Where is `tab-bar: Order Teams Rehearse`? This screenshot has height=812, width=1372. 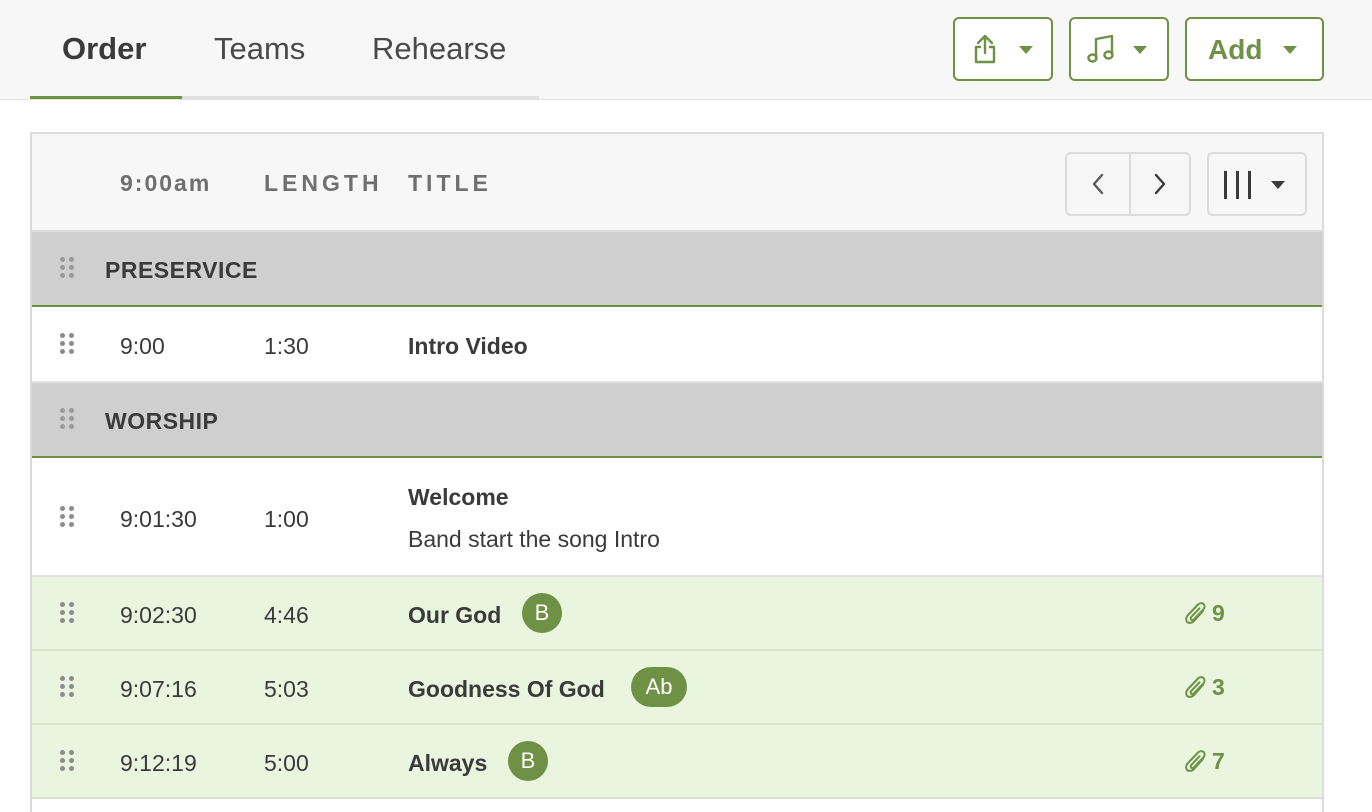 tab-bar: Order Teams Rehearse is located at coordinates (284, 49).